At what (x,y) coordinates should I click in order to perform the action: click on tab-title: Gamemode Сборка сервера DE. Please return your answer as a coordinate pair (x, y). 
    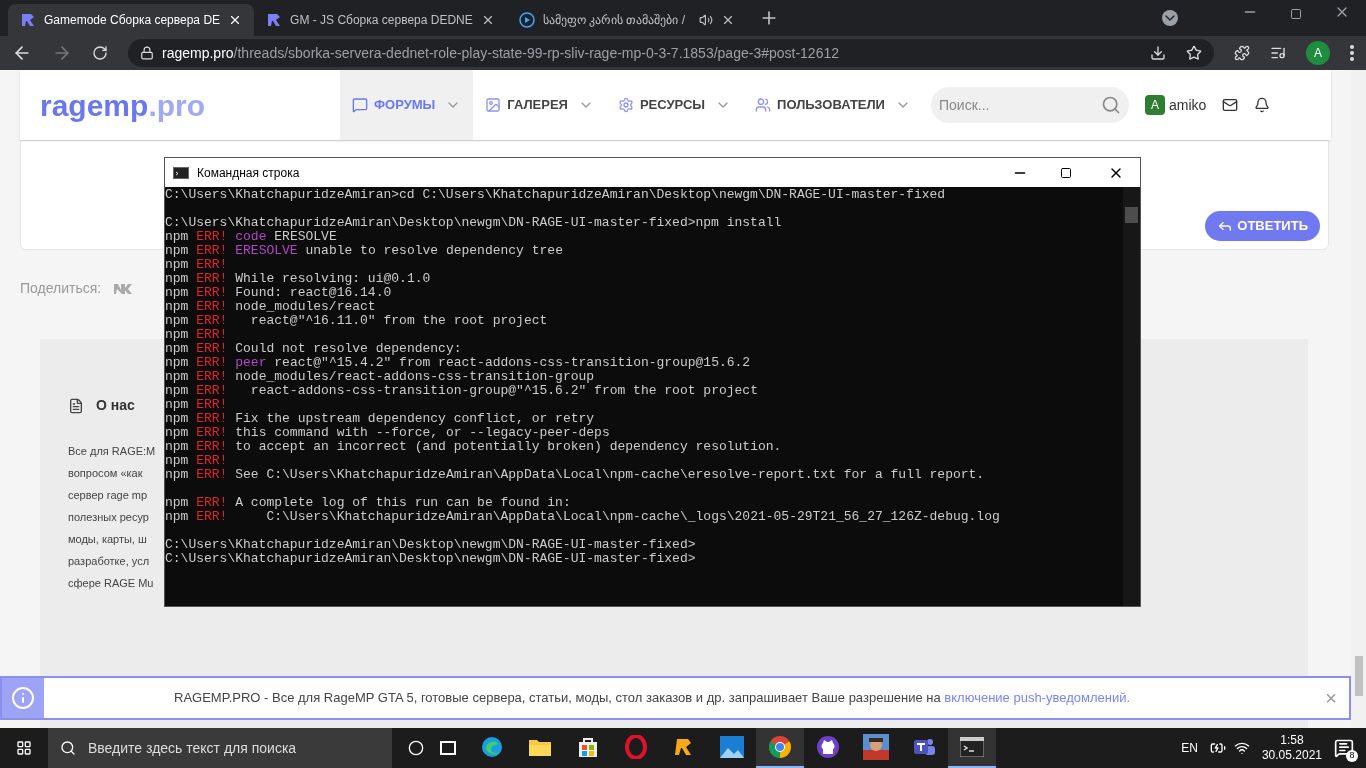
    Looking at the image, I should click on (132, 20).